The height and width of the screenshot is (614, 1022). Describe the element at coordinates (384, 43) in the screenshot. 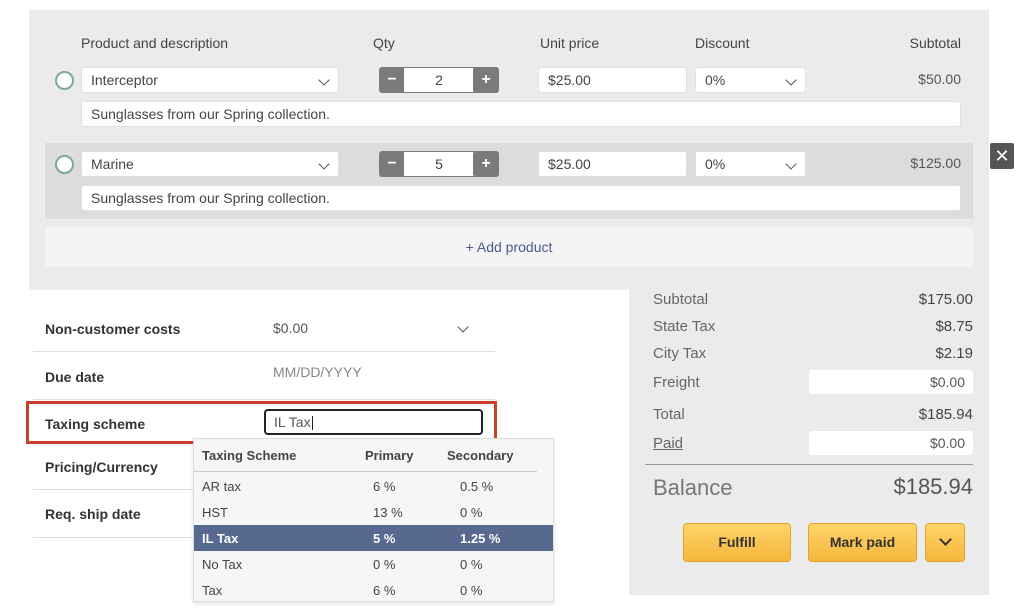

I see `header-qty: Qty` at that location.